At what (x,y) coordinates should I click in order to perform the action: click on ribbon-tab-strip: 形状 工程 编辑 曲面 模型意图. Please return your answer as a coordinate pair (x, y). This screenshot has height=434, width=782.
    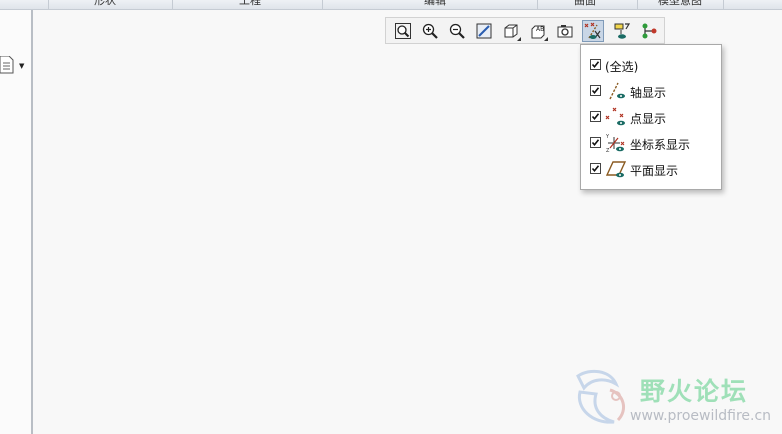
    Looking at the image, I should click on (391, 5).